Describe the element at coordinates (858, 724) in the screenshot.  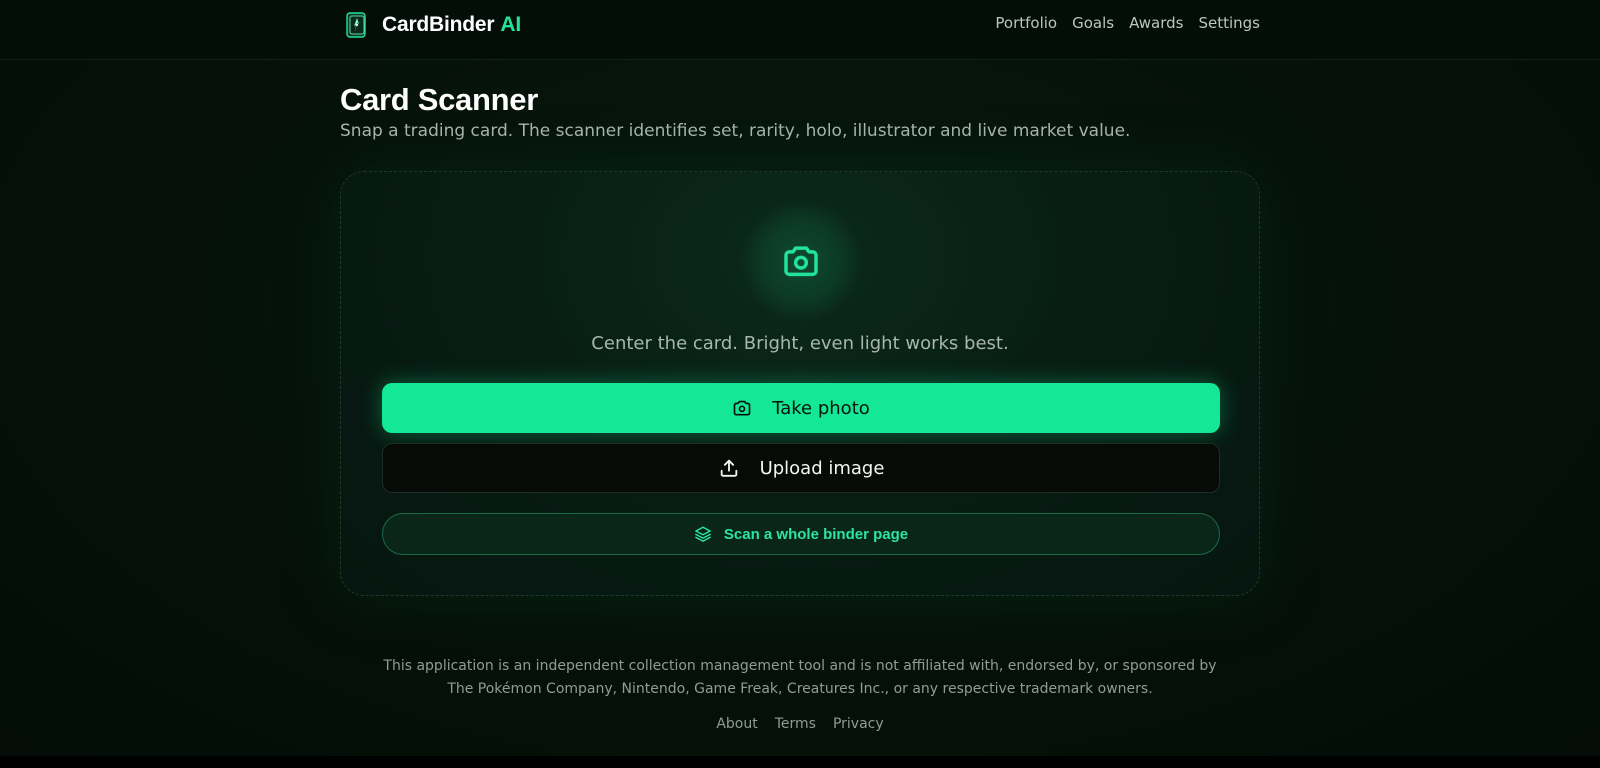
I see `footer-link-privacy: Privacy` at that location.